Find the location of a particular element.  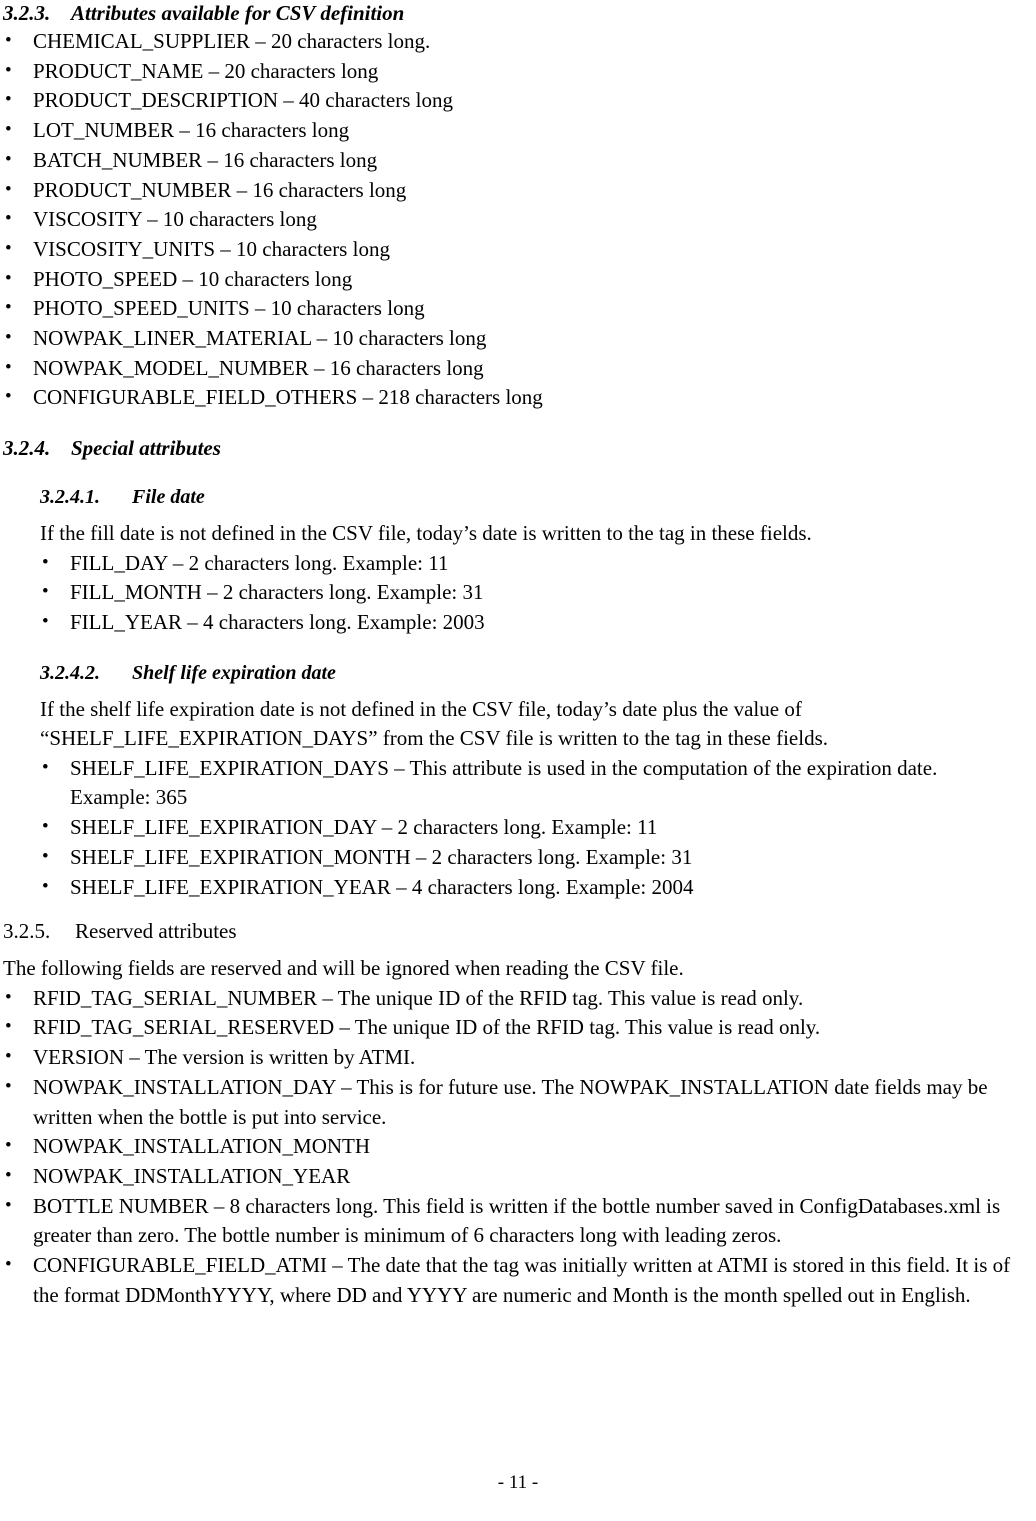

list-item: PRODUCT_DESCRIPTION – 40 characters long is located at coordinates (510, 100).